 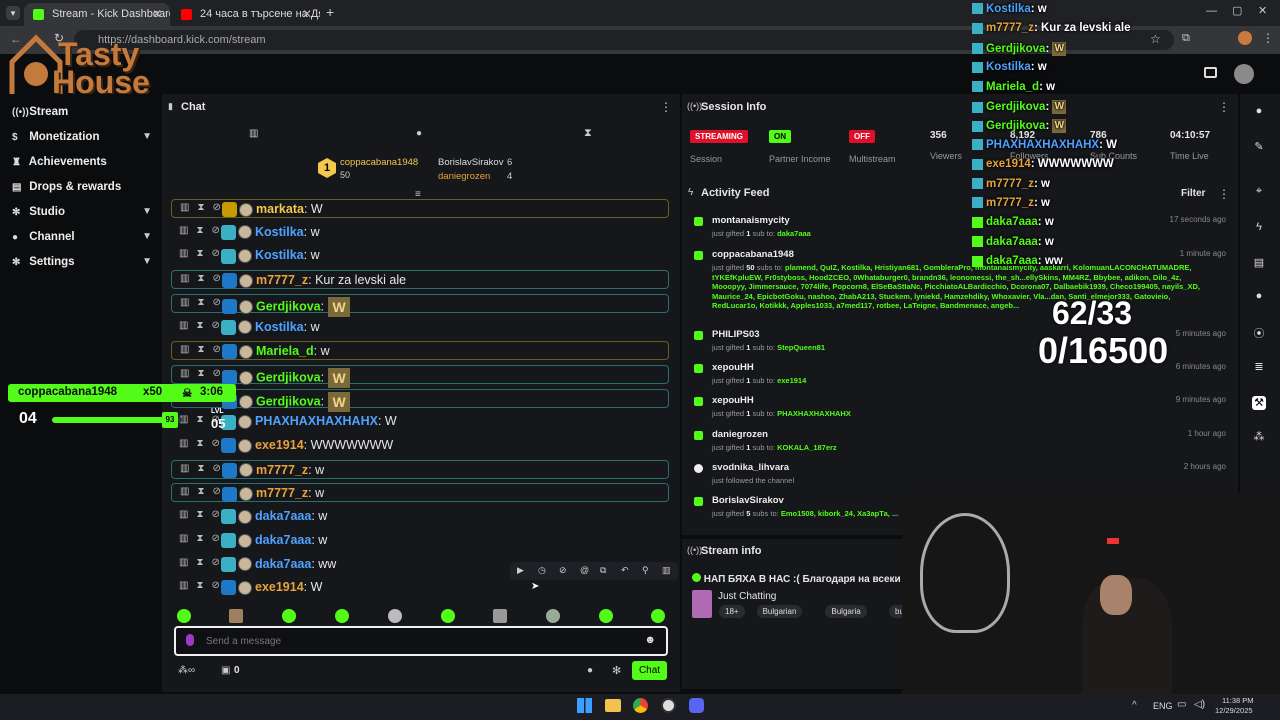 I want to click on profile-avatar-icon, so click(x=1245, y=38).